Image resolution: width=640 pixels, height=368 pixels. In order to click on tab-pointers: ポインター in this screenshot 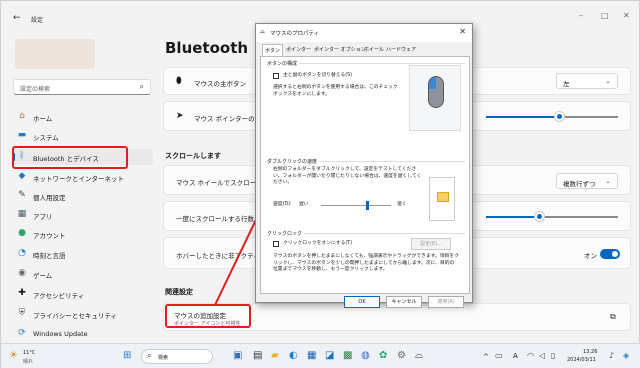, I will do `click(298, 49)`.